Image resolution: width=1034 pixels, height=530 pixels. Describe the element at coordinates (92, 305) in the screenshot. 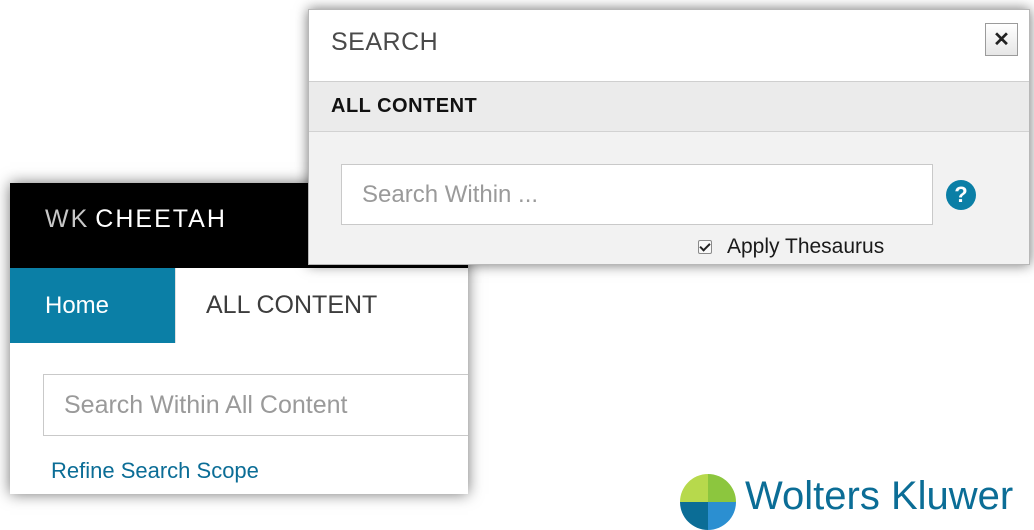

I see `tab-home: Home` at that location.